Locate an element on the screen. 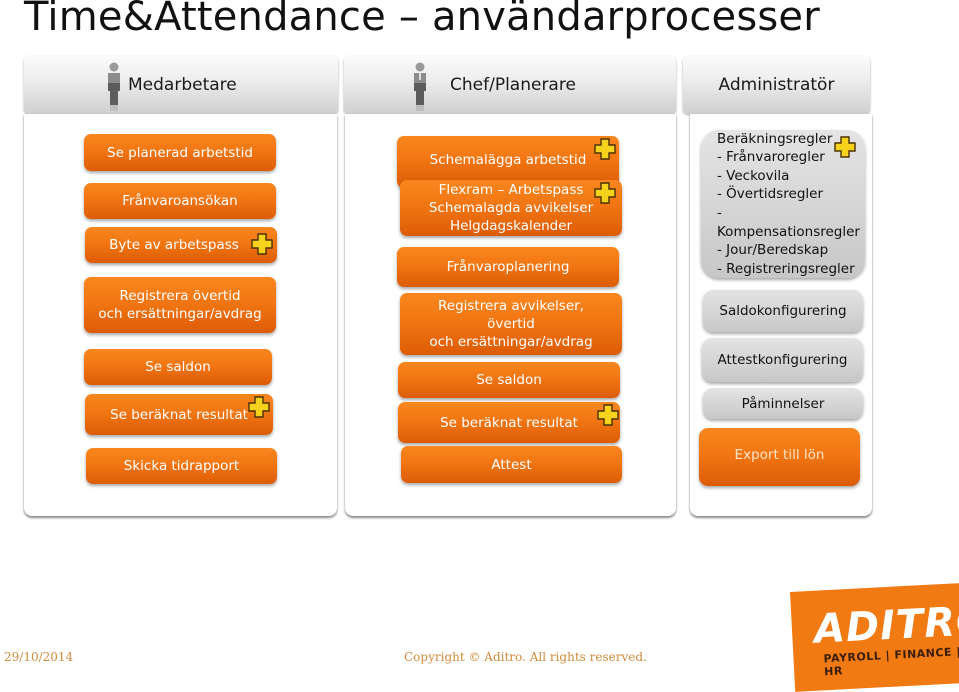 This screenshot has width=959, height=692. btn-label: Påminnelser is located at coordinates (783, 403).